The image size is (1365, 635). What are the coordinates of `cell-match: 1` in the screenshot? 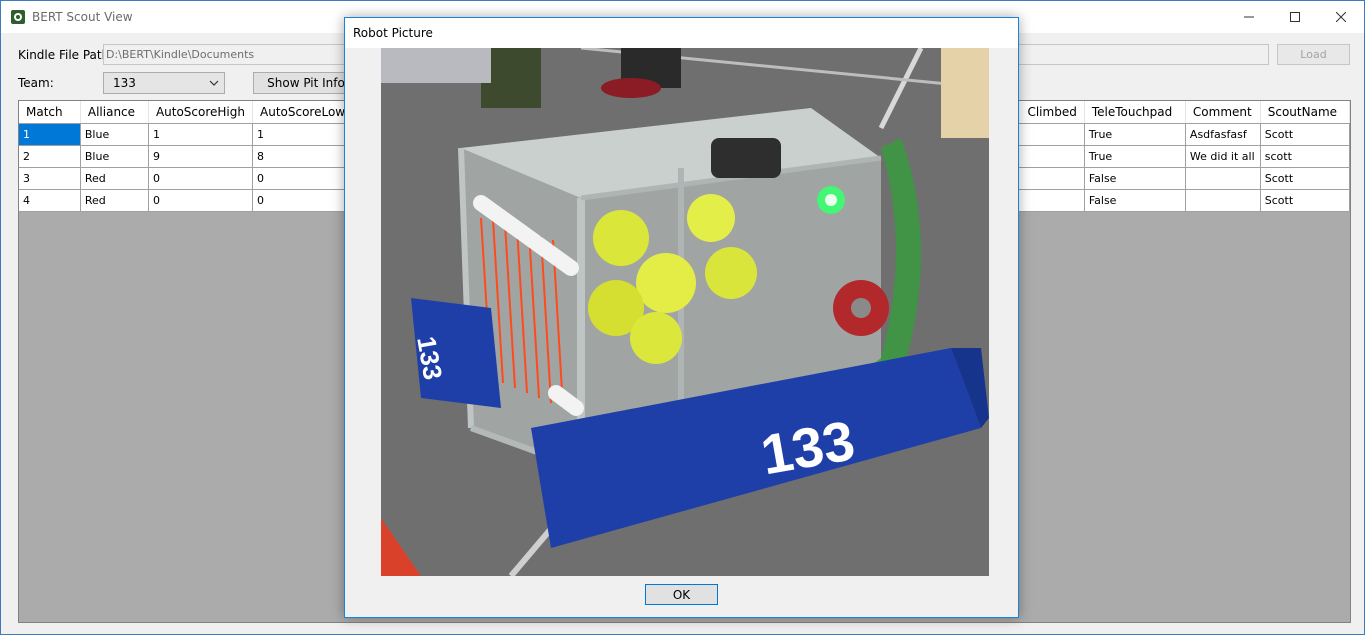 It's located at (50, 134).